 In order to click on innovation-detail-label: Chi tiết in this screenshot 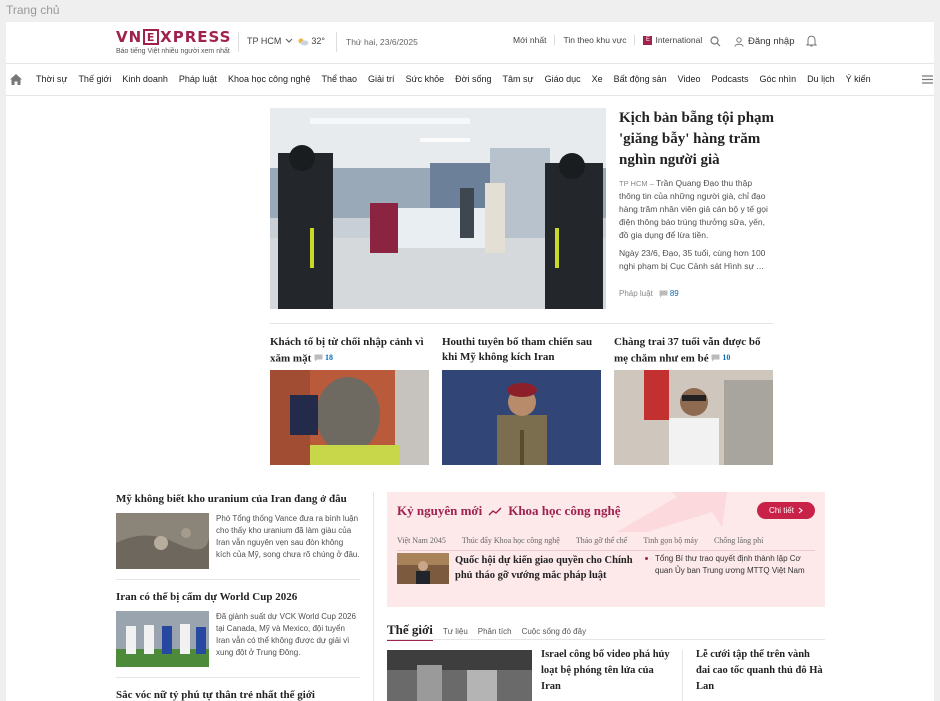, I will do `click(781, 510)`.